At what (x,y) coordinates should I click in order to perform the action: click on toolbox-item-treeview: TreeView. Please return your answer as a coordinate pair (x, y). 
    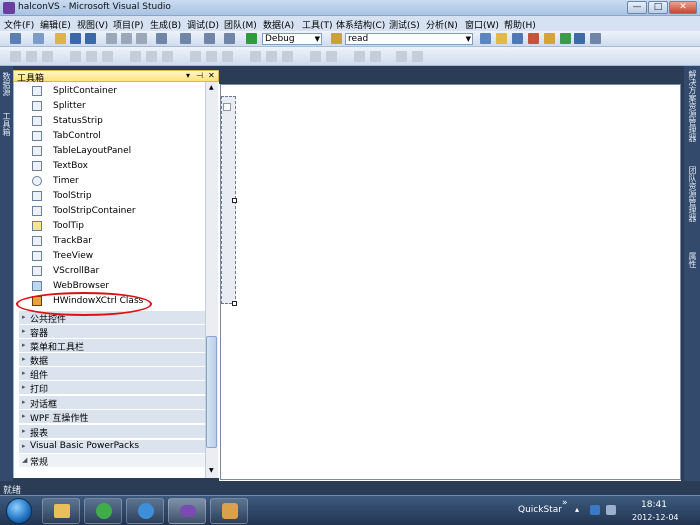
    Looking at the image, I should click on (112, 256).